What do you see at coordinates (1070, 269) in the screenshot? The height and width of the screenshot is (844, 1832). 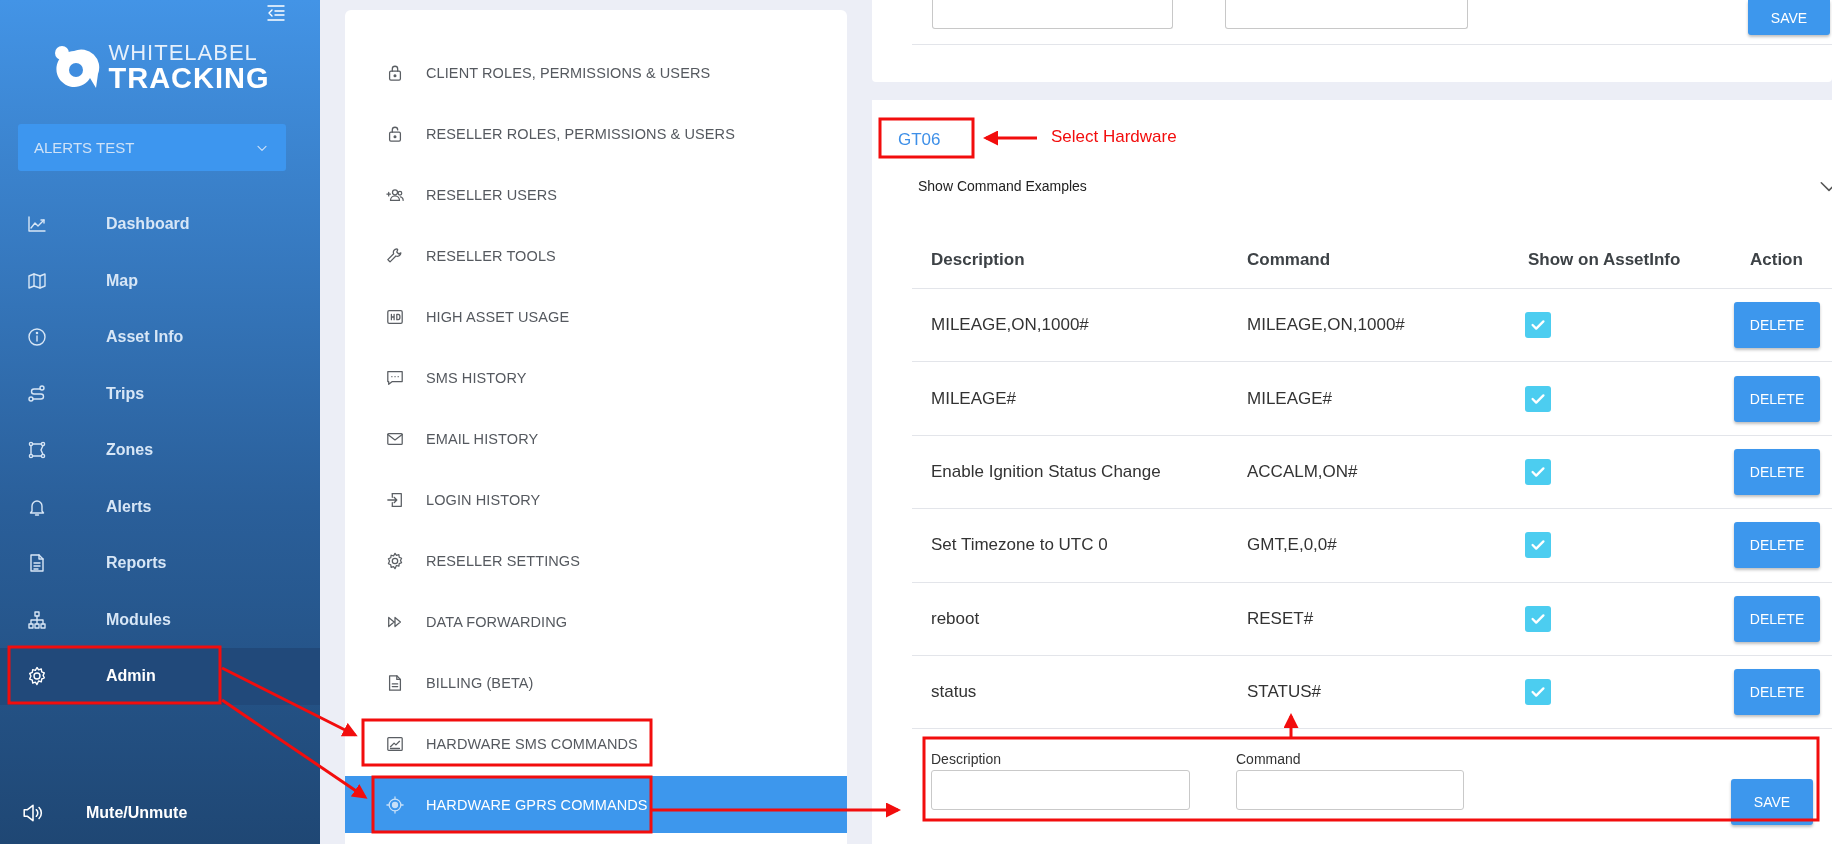 I see `column-header: Description` at bounding box center [1070, 269].